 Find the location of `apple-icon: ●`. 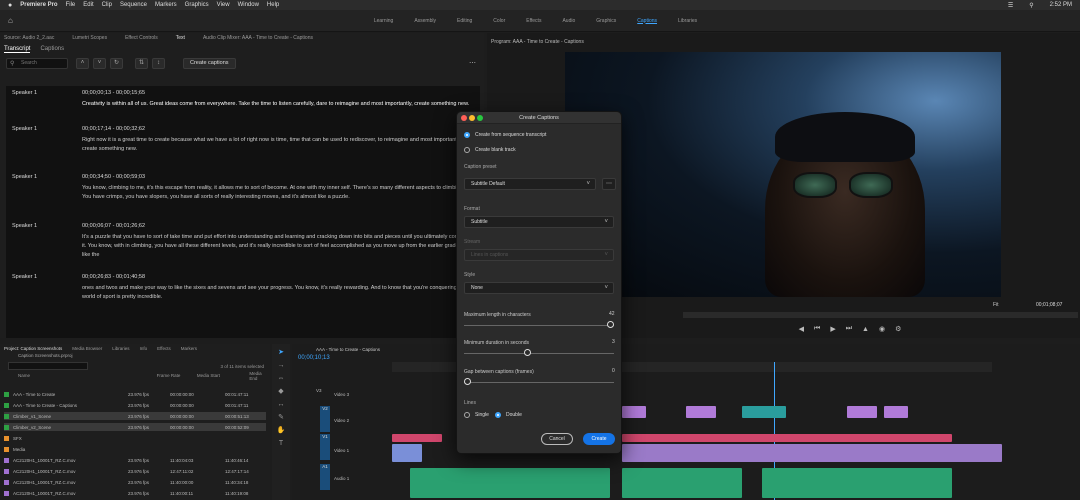

apple-icon: ● is located at coordinates (10, 5).